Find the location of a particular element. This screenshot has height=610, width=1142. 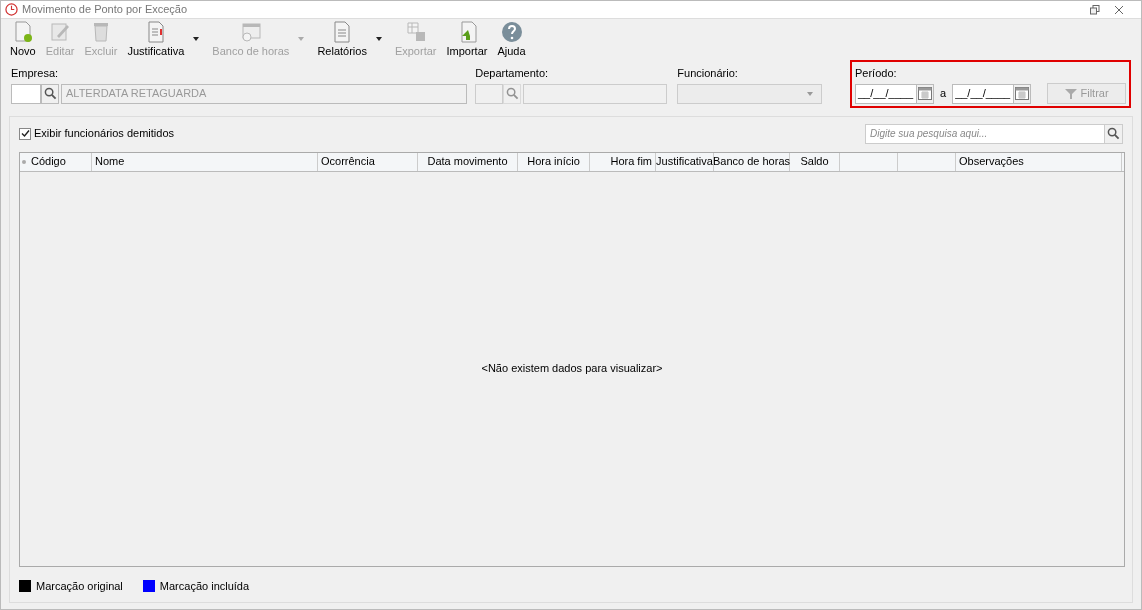

checkbox-label: Exibir funcionários demitidos is located at coordinates (104, 134).